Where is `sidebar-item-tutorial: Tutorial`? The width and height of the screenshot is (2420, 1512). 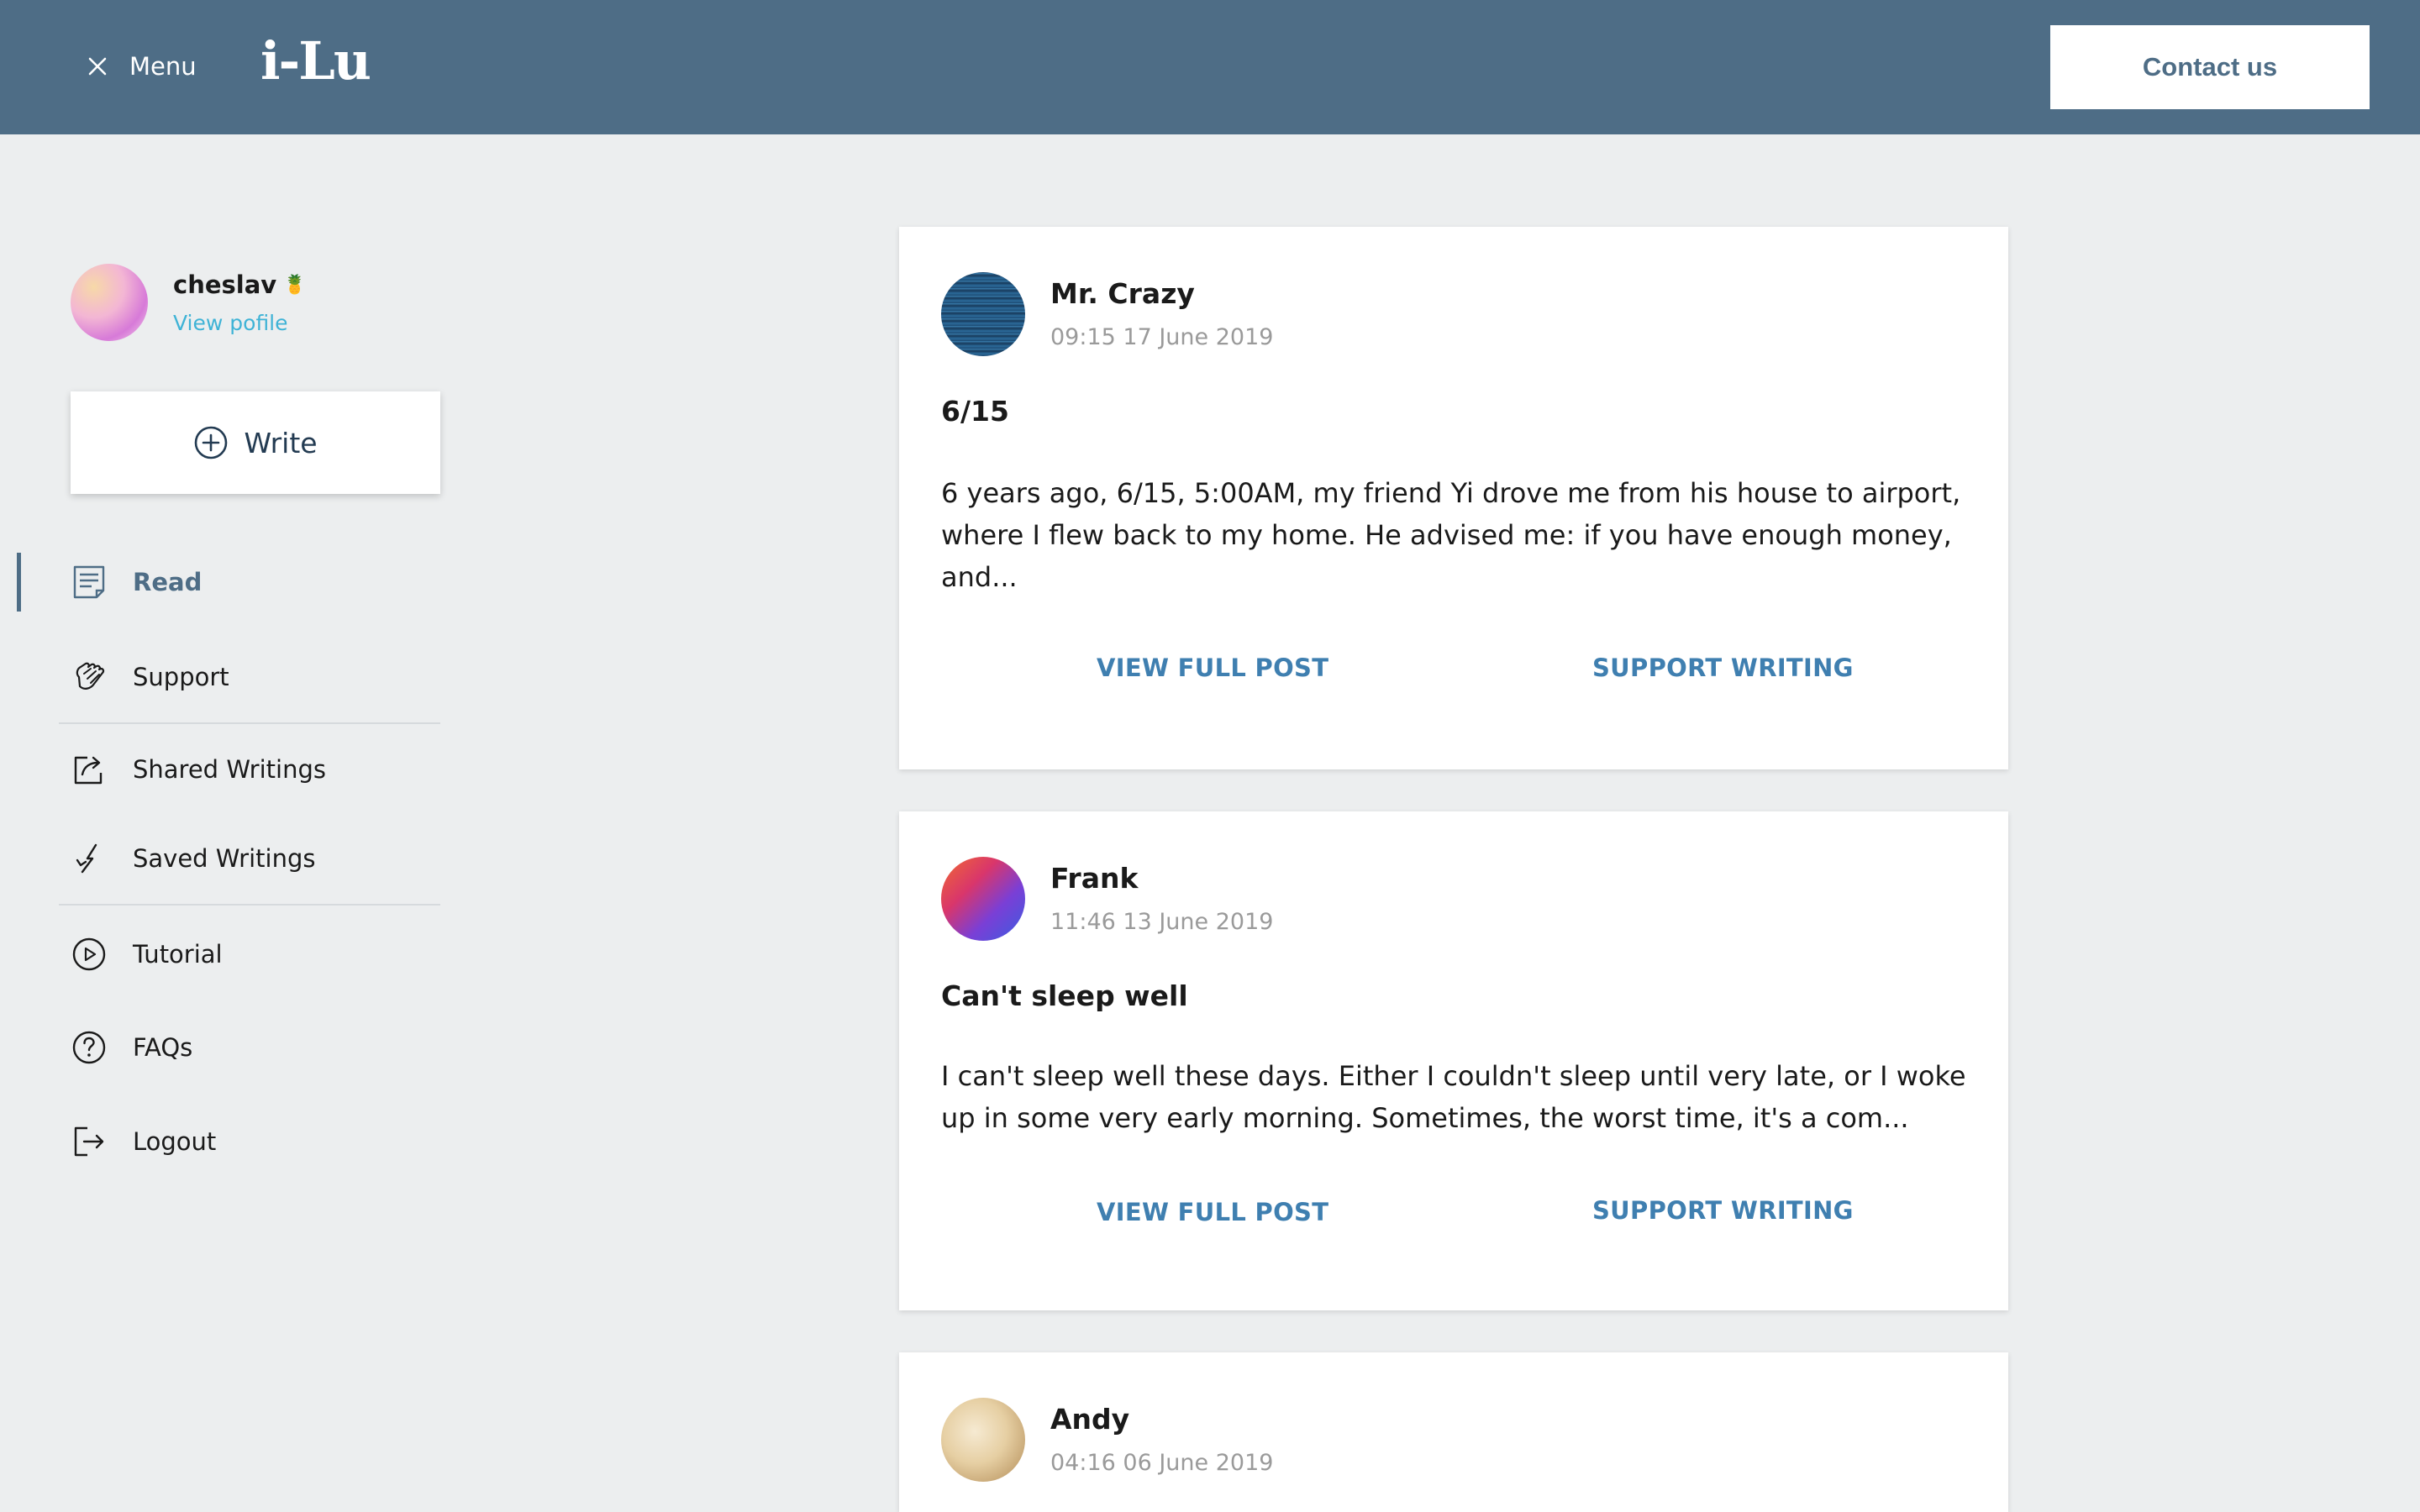
sidebar-item-tutorial: Tutorial is located at coordinates (255, 954).